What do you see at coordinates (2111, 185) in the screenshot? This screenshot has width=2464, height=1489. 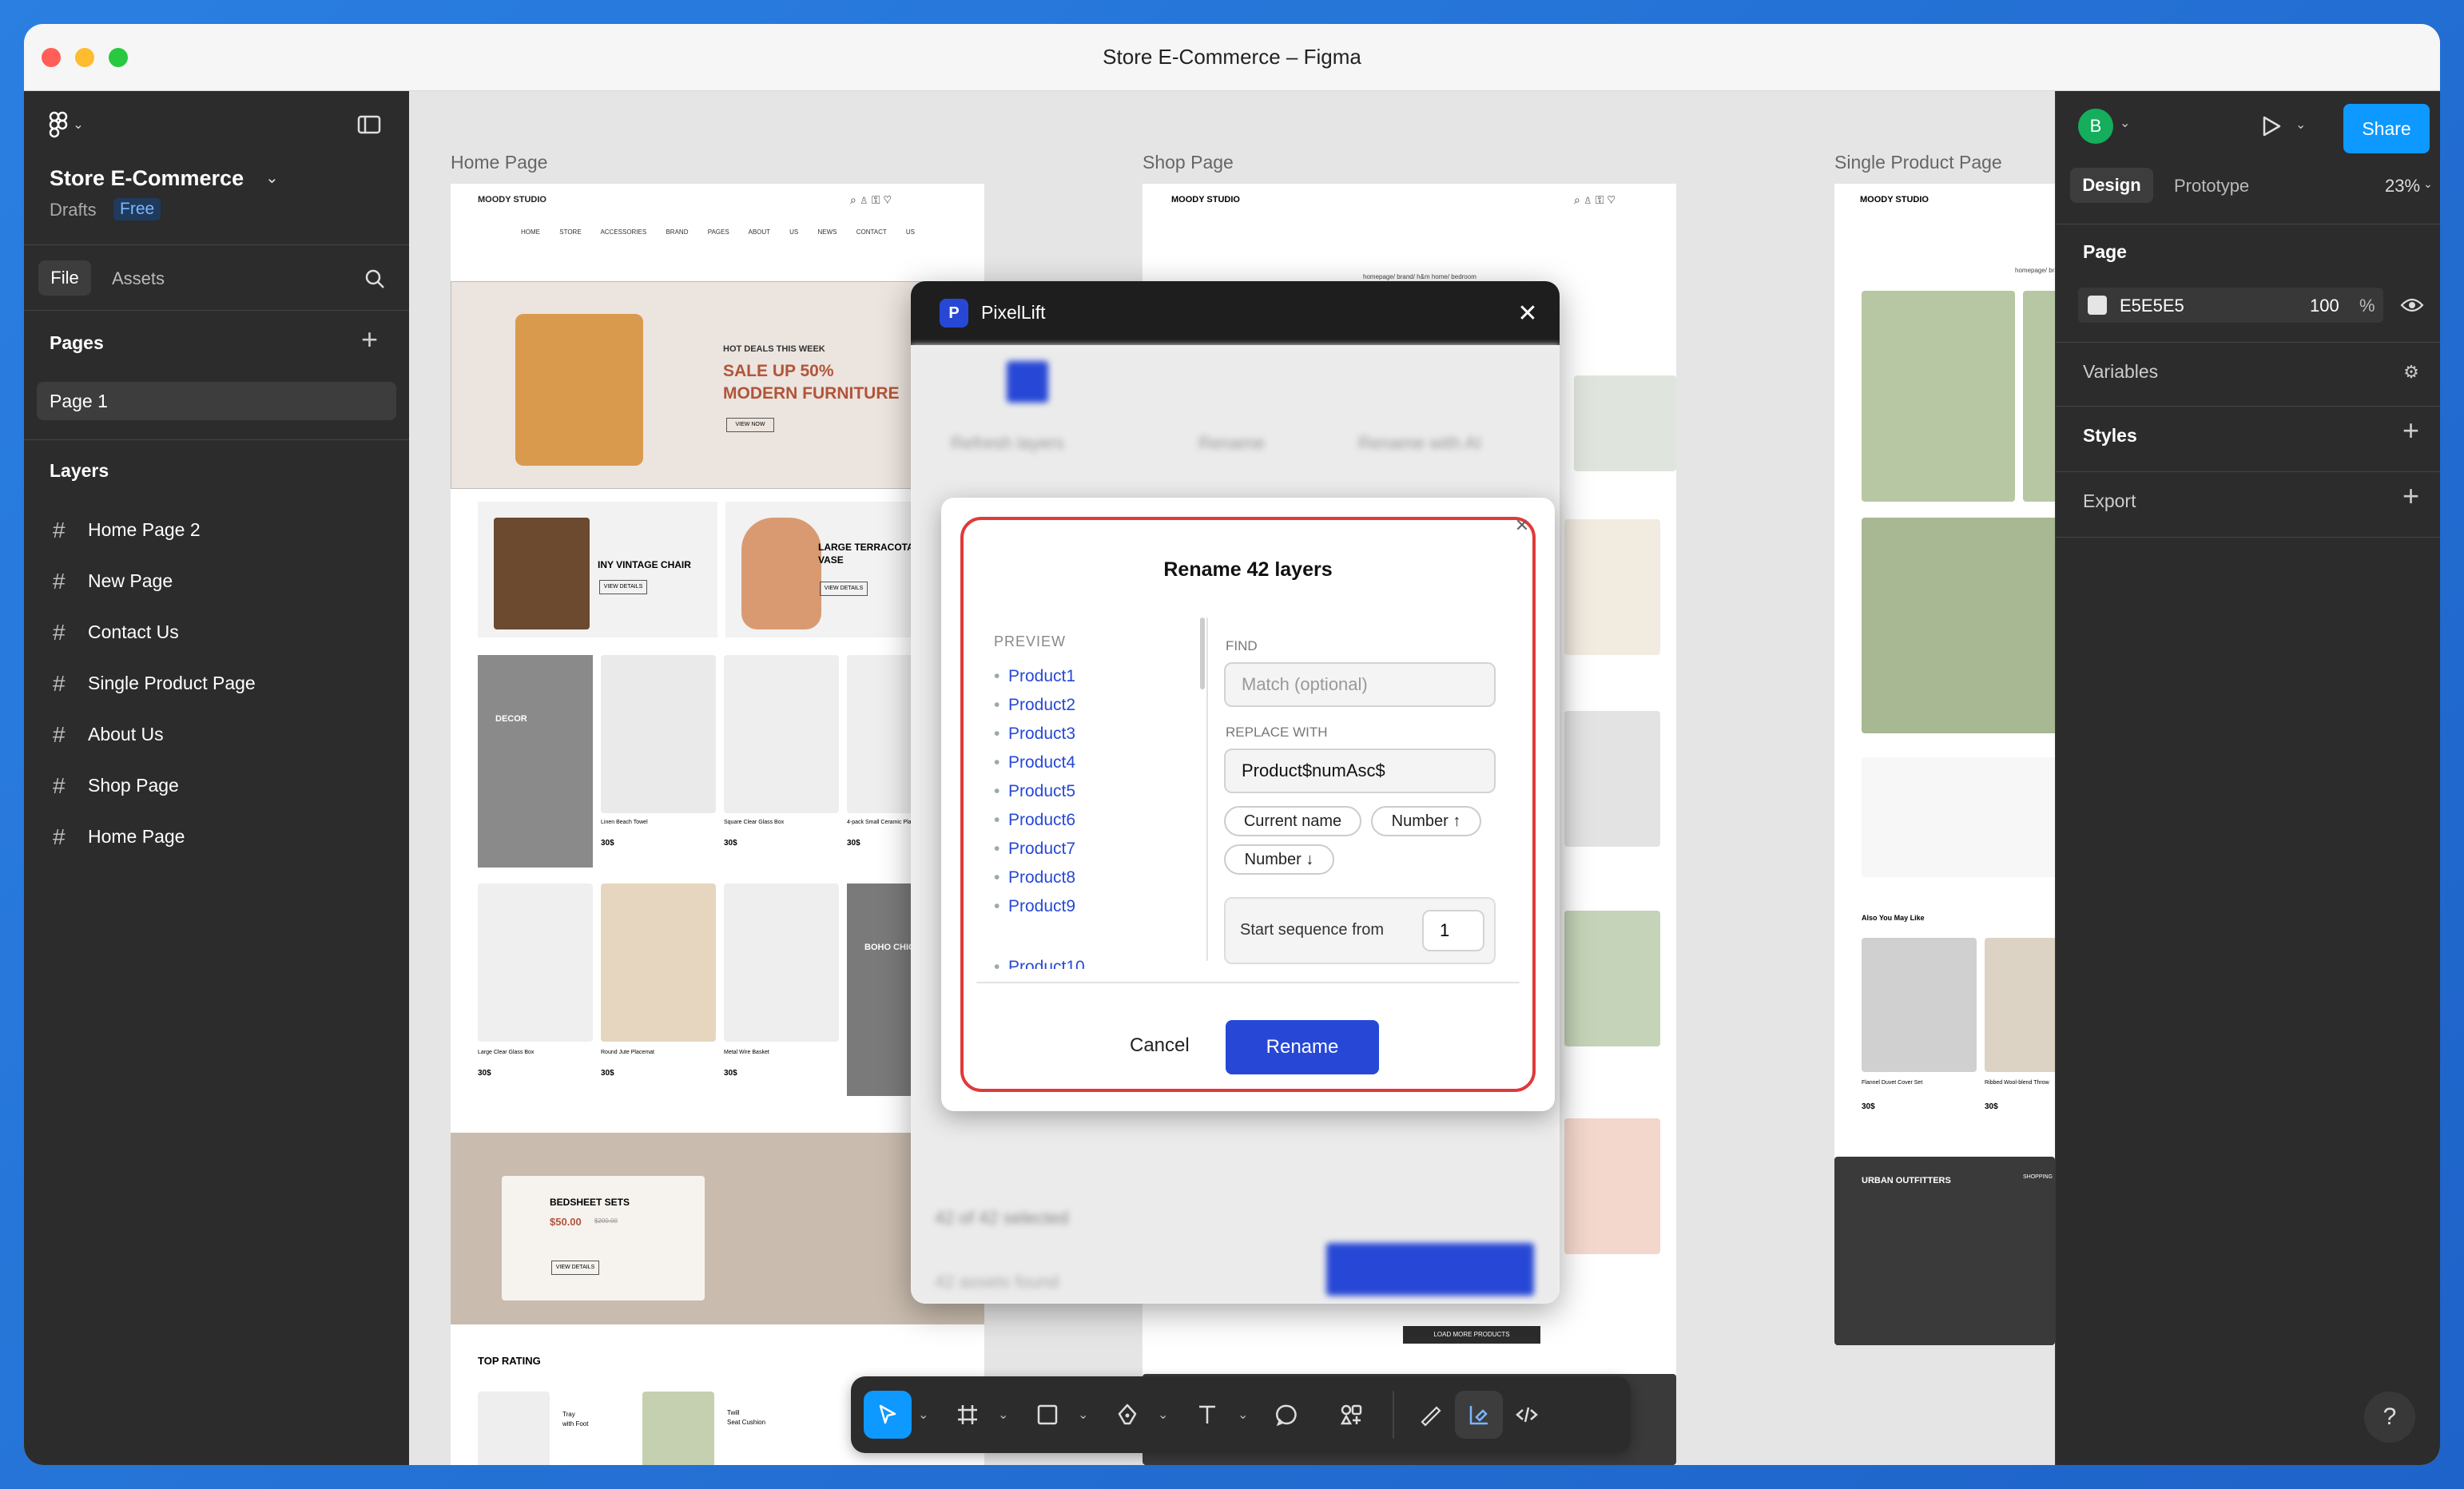 I see `tab-design: Design` at bounding box center [2111, 185].